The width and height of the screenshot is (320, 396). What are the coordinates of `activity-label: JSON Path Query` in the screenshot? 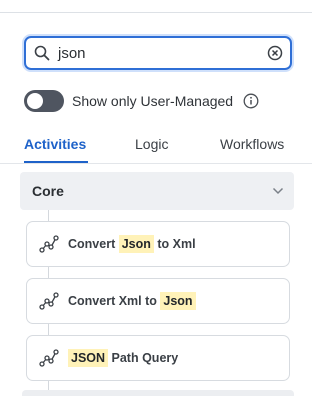 It's located at (123, 358).